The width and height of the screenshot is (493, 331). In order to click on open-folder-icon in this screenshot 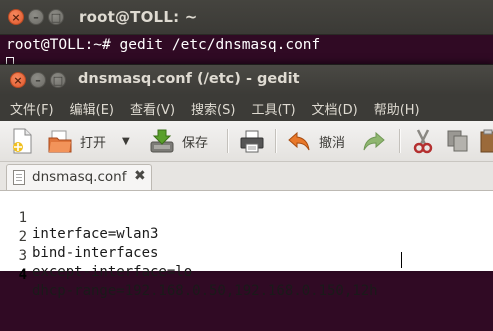, I will do `click(60, 141)`.